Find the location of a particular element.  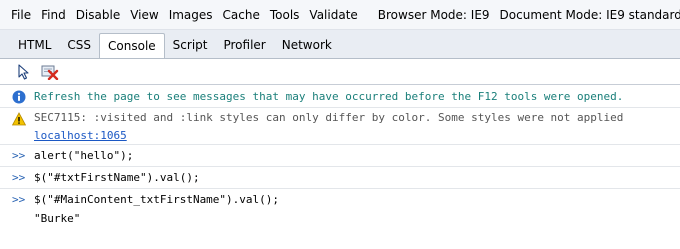

menu-cache: Cache is located at coordinates (241, 14).